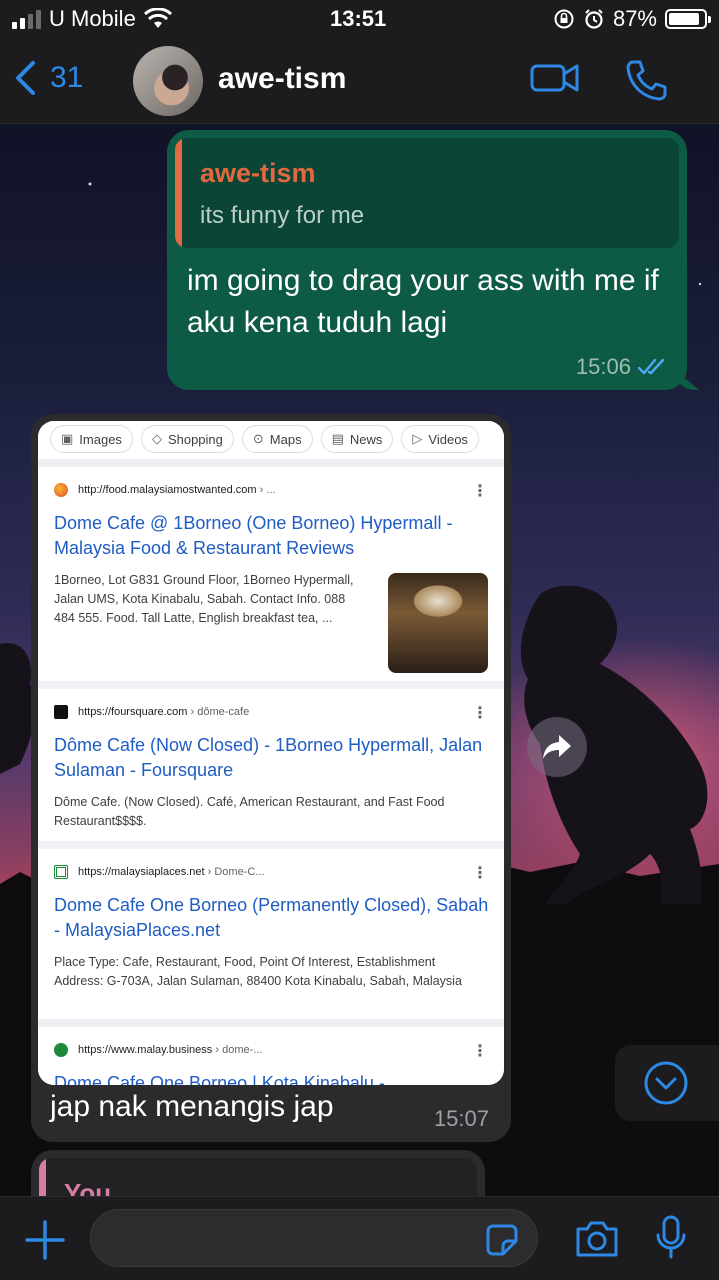 The width and height of the screenshot is (719, 1280). What do you see at coordinates (282, 79) in the screenshot?
I see `contact-name: awe-tism` at bounding box center [282, 79].